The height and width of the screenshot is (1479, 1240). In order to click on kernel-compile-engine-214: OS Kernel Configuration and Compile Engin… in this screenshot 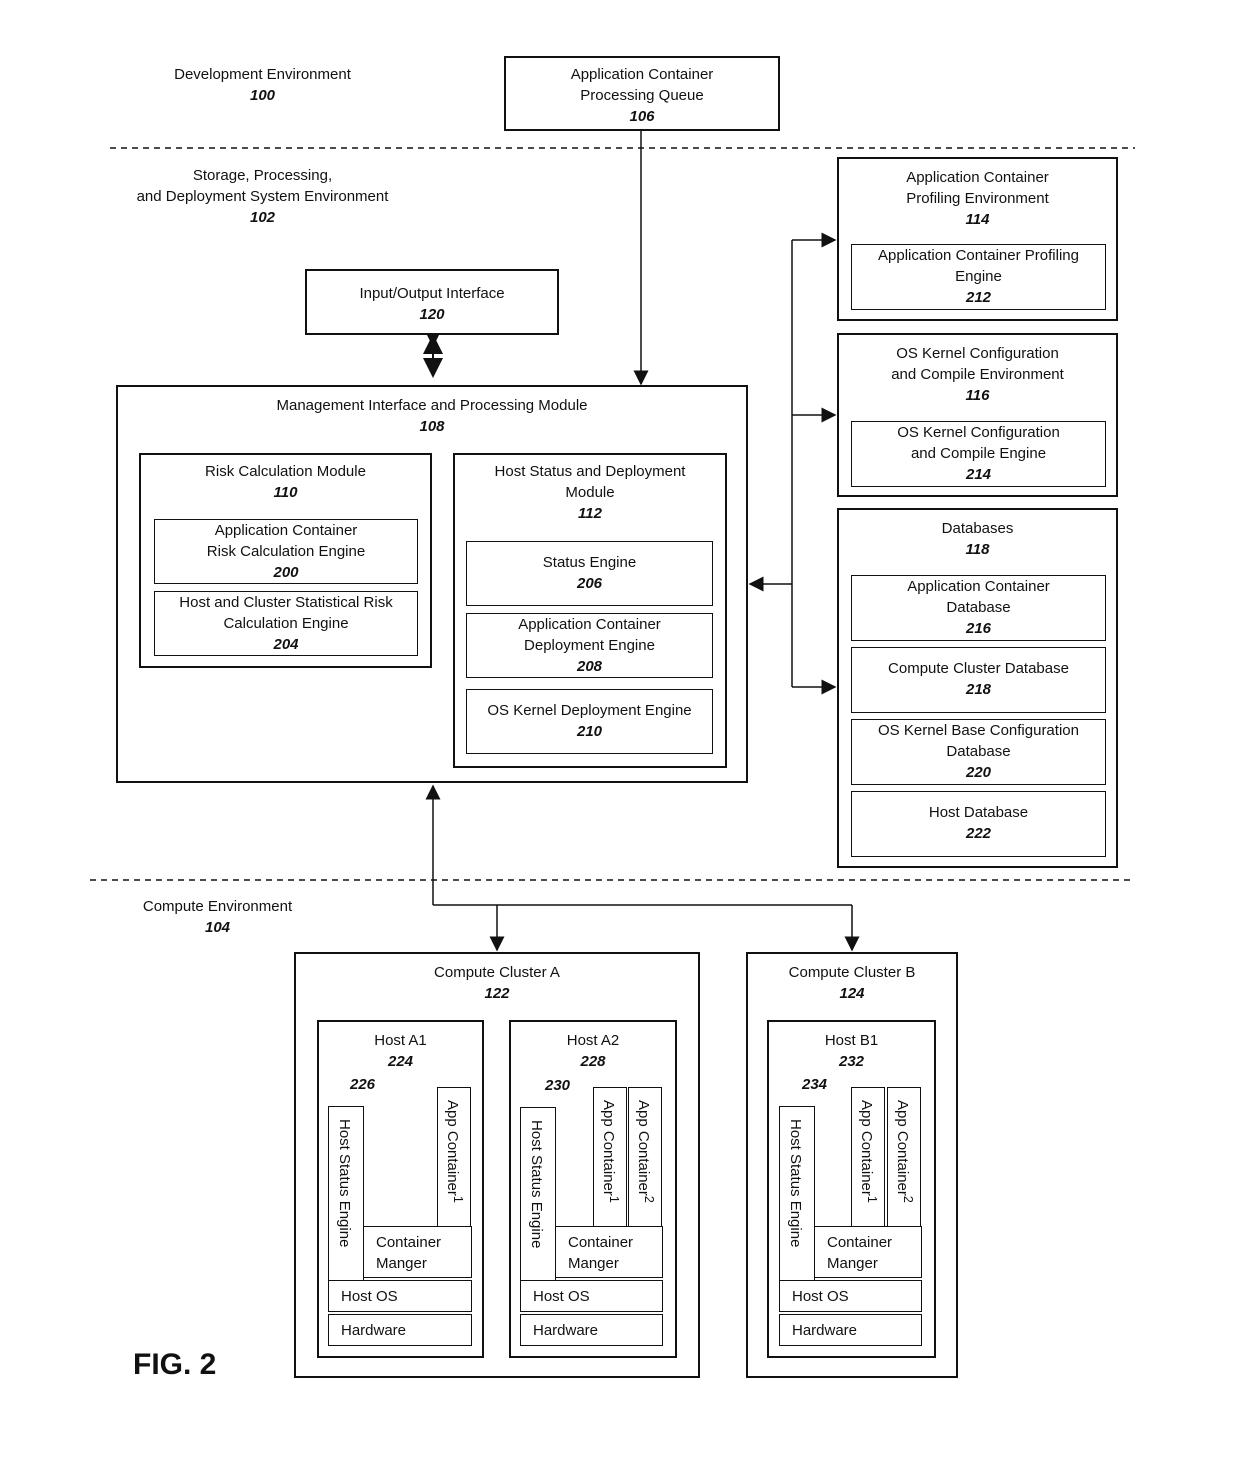, I will do `click(978, 454)`.